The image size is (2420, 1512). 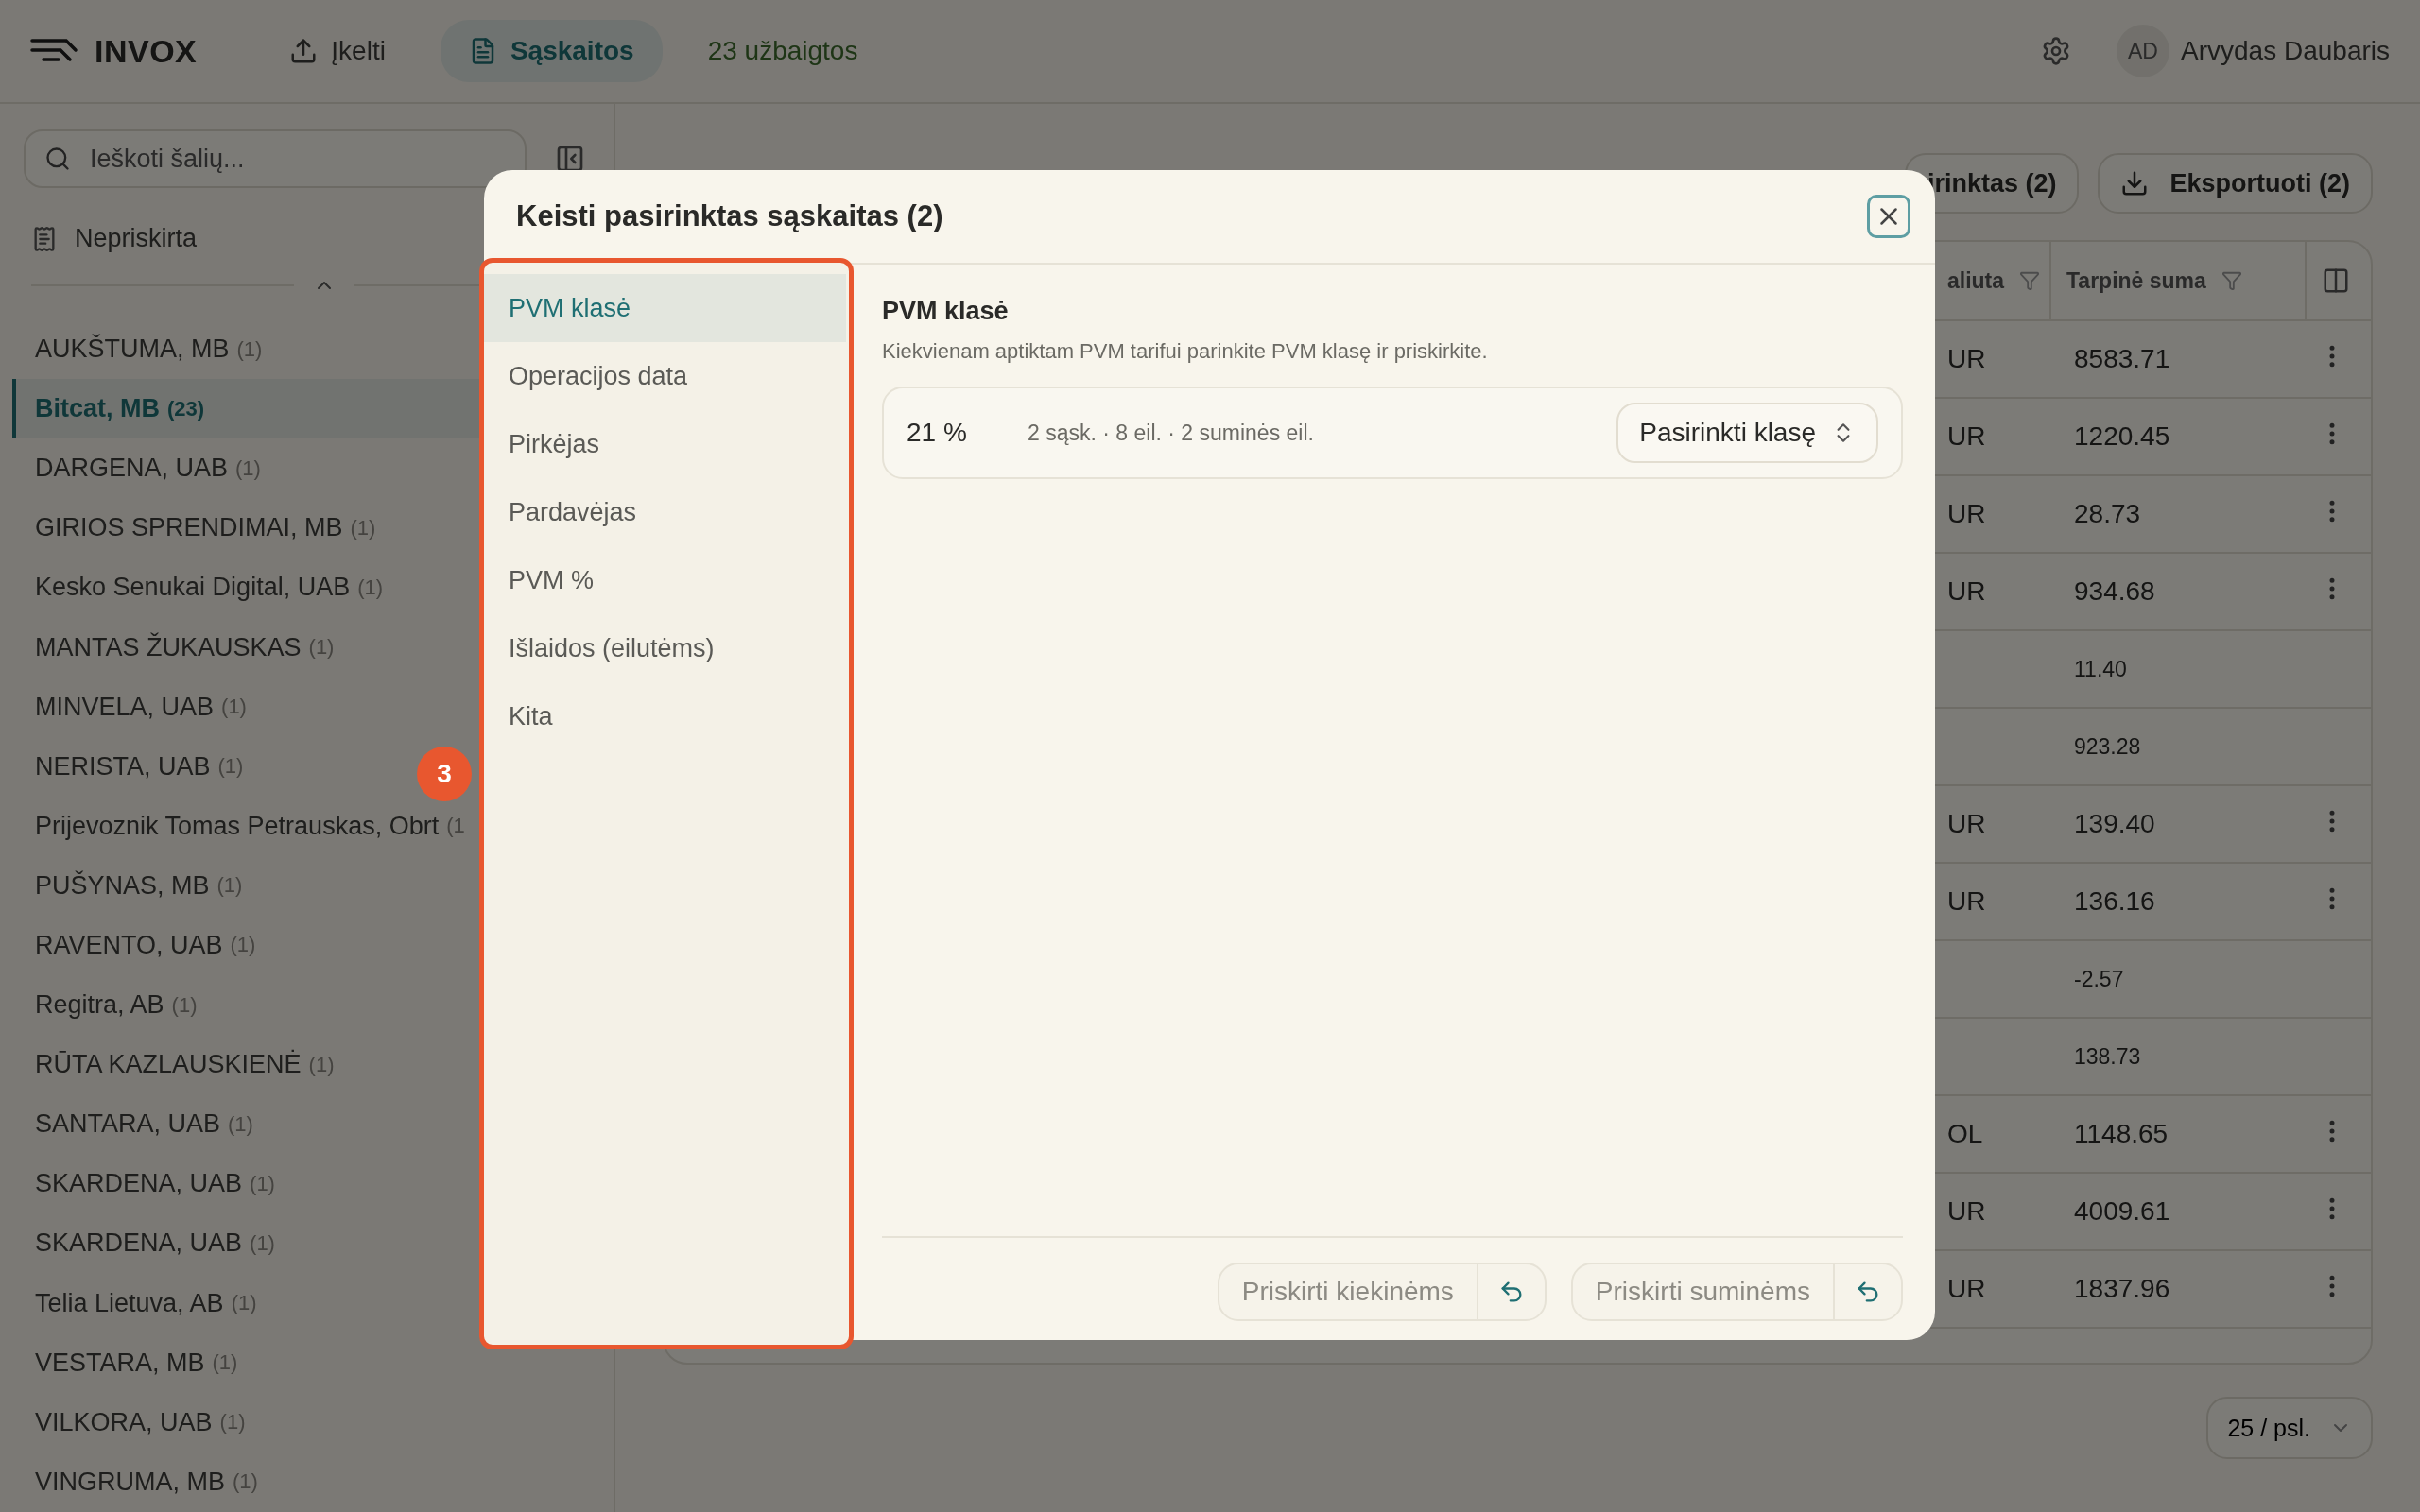 I want to click on table-cell: 1837.96, so click(x=2122, y=1288).